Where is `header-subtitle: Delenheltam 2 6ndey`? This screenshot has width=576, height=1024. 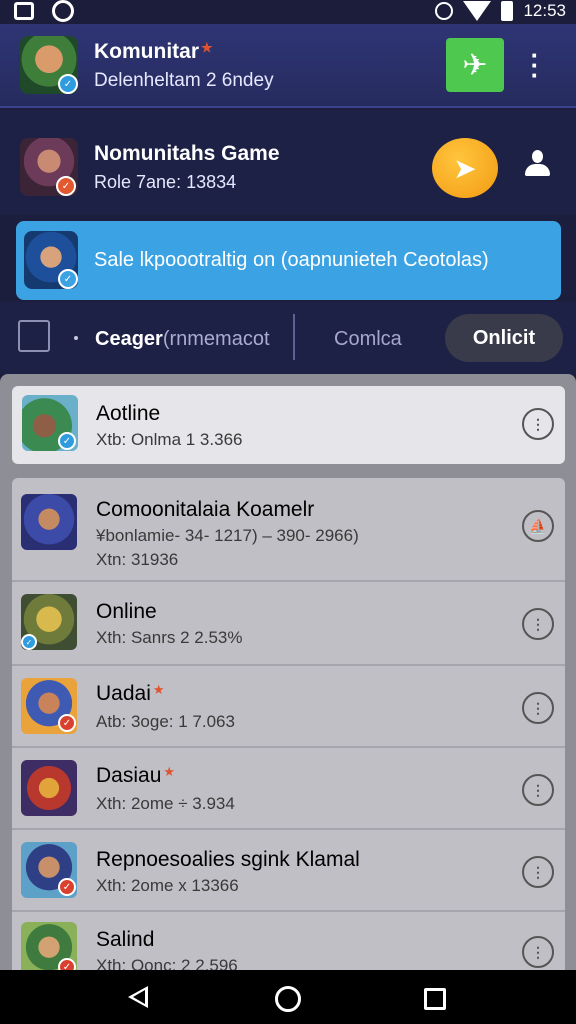
header-subtitle: Delenheltam 2 6ndey is located at coordinates (184, 80).